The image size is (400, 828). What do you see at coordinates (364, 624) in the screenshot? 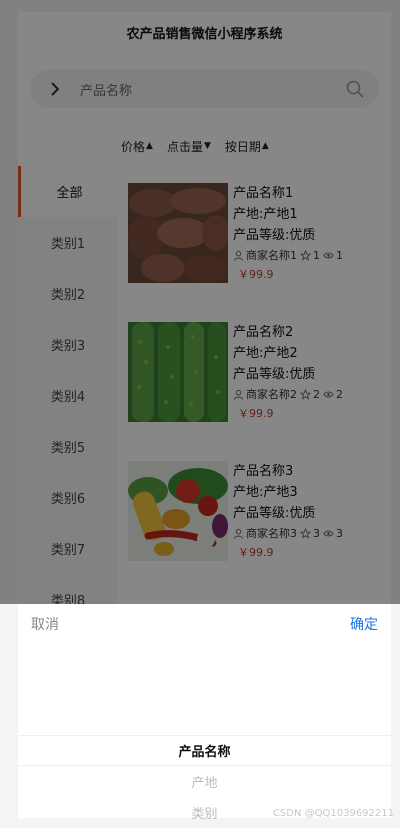
I see `confirm-button: 确定` at bounding box center [364, 624].